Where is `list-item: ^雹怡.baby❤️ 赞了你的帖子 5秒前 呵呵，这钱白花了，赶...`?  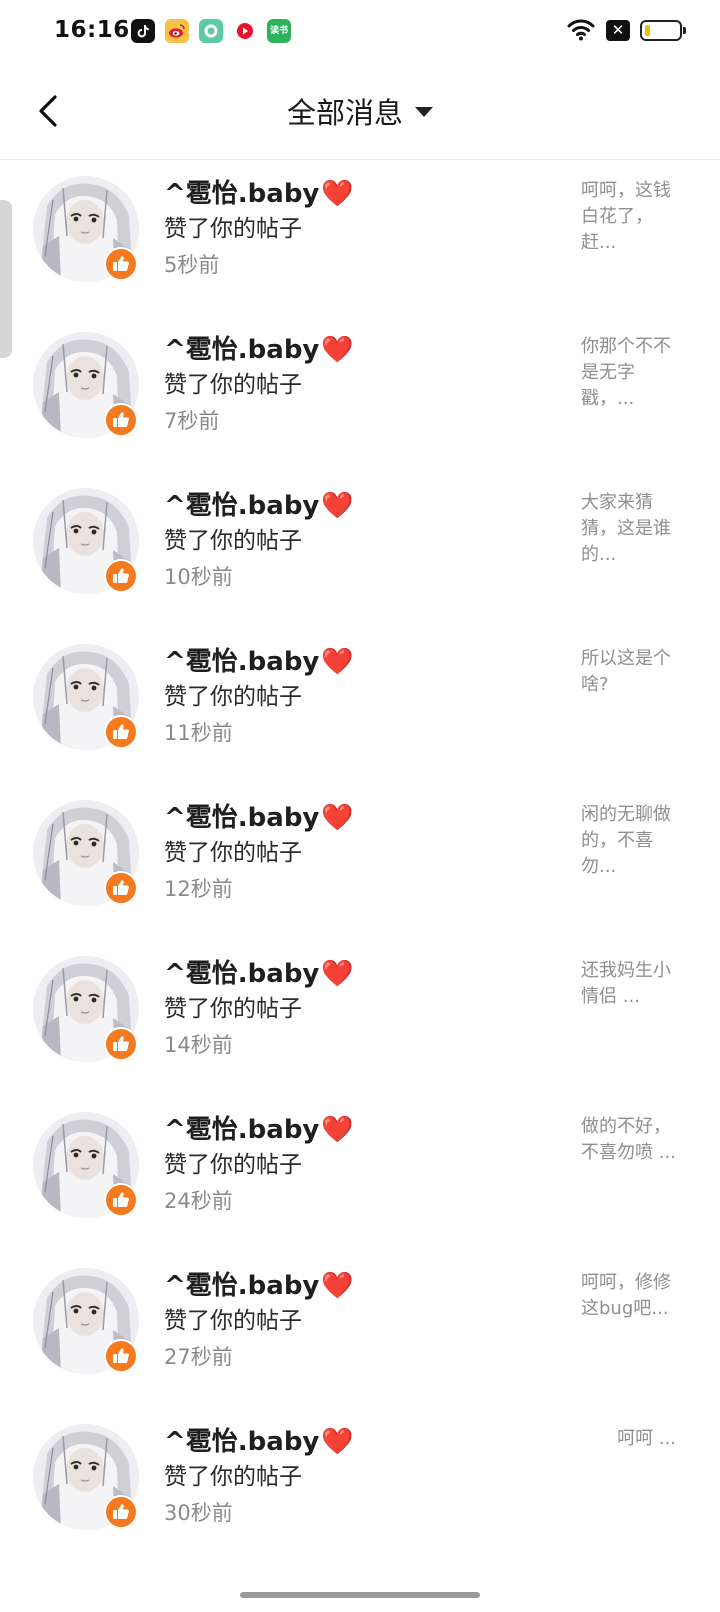
list-item: ^雹怡.baby❤️ 赞了你的帖子 5秒前 呵呵，这钱白花了，赶... is located at coordinates (360, 238).